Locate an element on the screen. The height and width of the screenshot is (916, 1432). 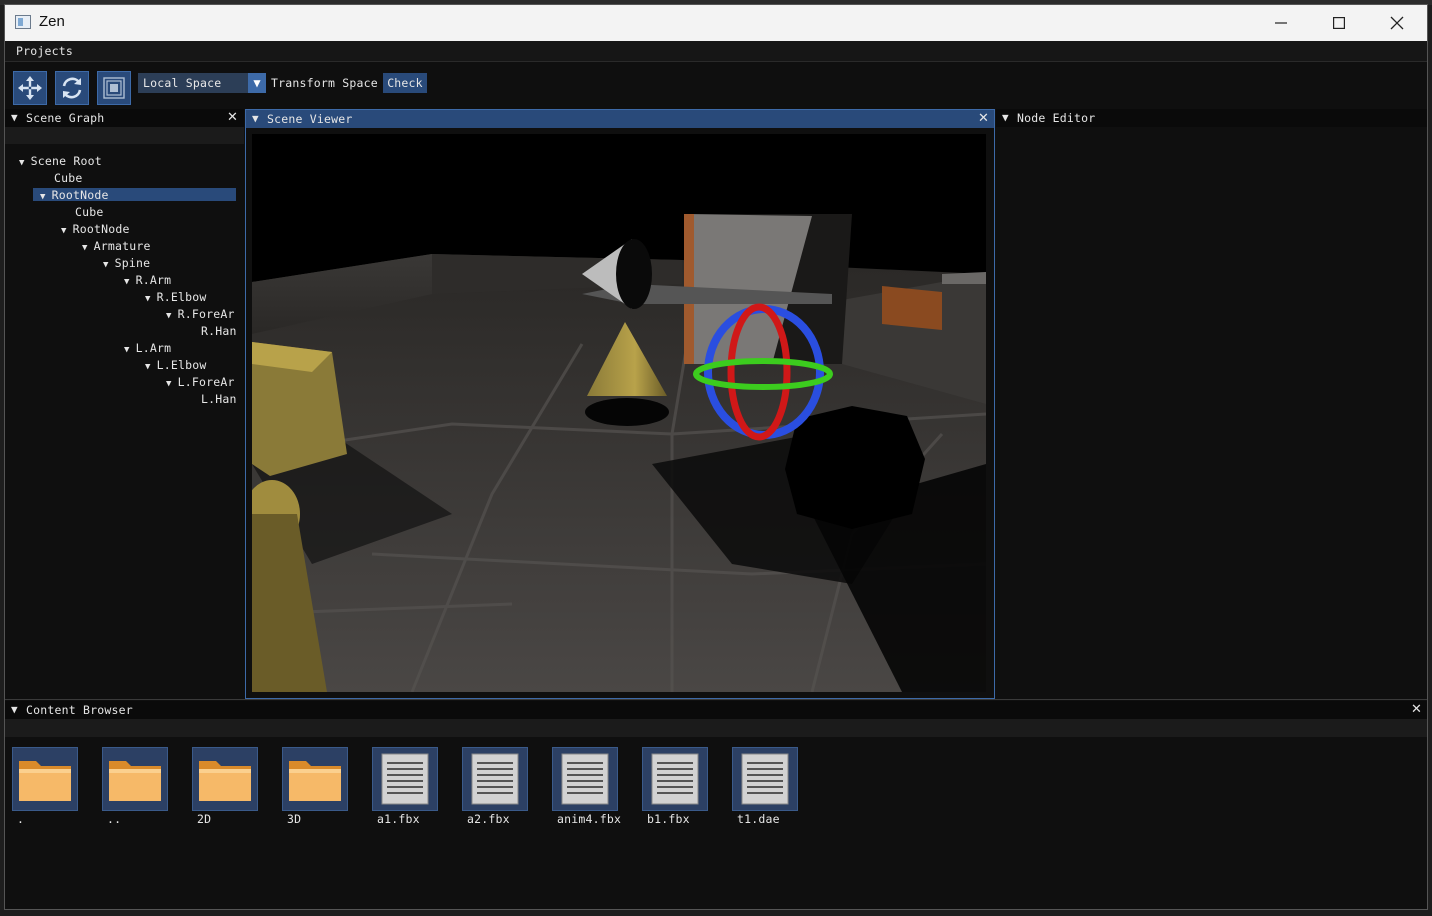
rotate-tool-button is located at coordinates (72, 88).